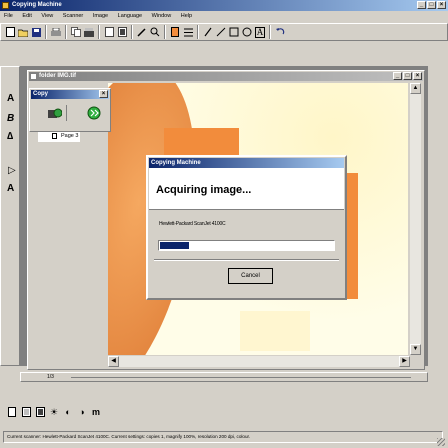  What do you see at coordinates (415, 88) in the screenshot?
I see `scroll-up-button: ▲` at bounding box center [415, 88].